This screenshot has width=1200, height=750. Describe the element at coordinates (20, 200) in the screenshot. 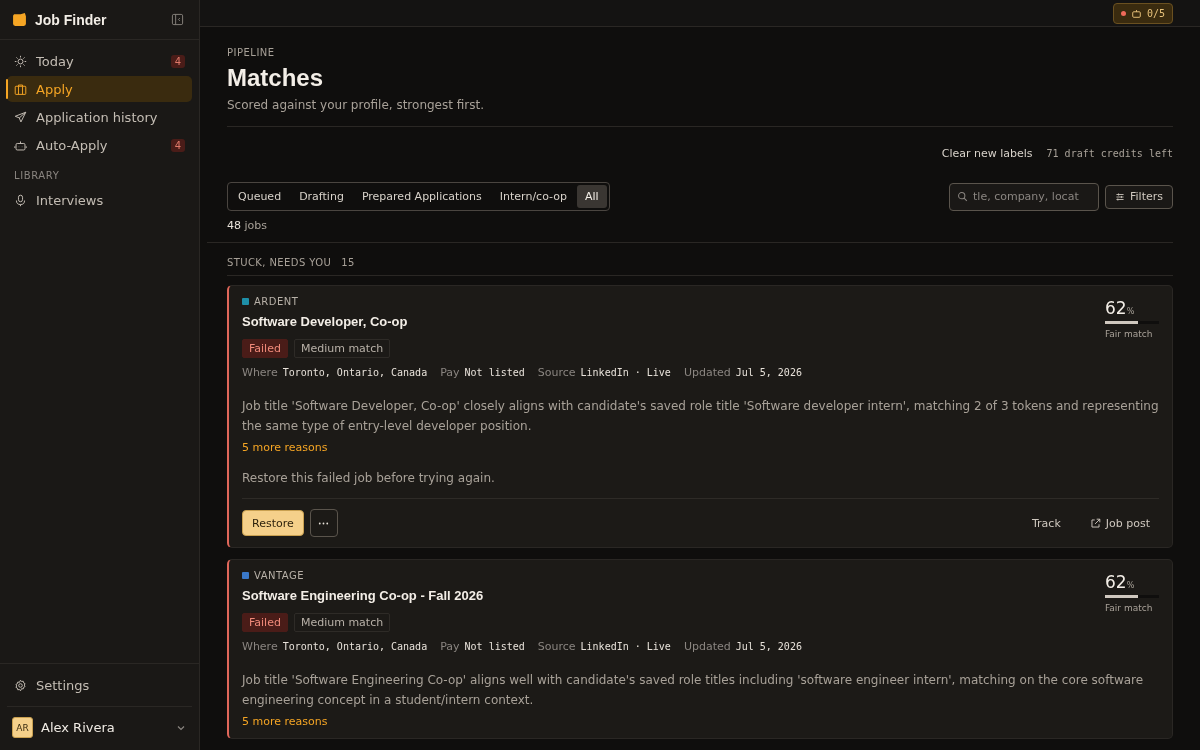

I see `microphone-icon` at that location.